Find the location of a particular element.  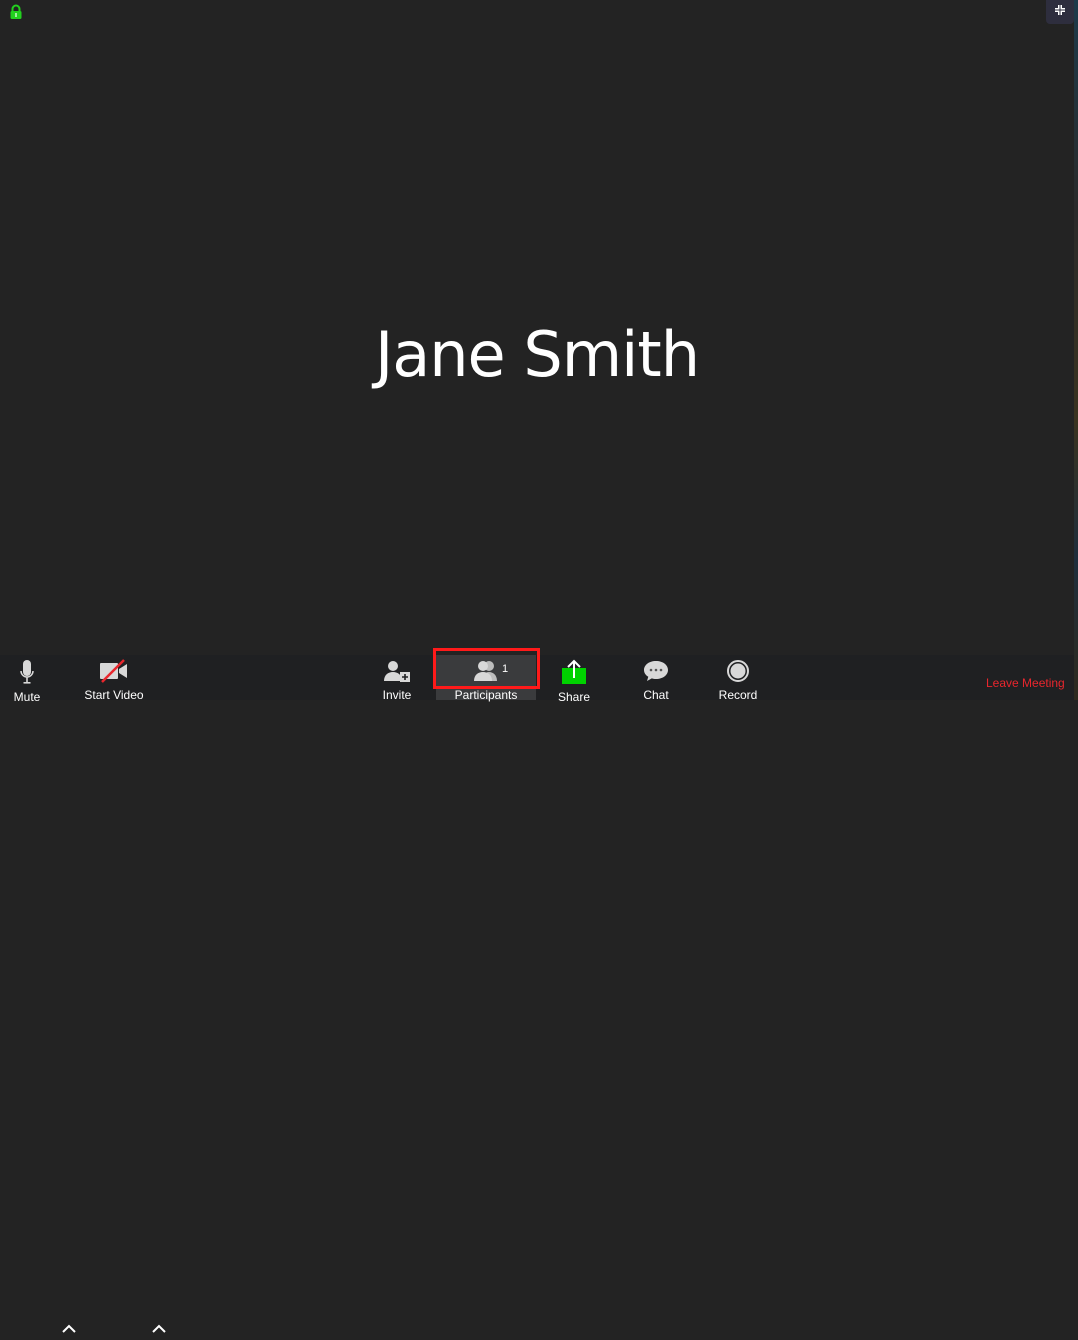

chat-bubble-icon is located at coordinates (656, 671).